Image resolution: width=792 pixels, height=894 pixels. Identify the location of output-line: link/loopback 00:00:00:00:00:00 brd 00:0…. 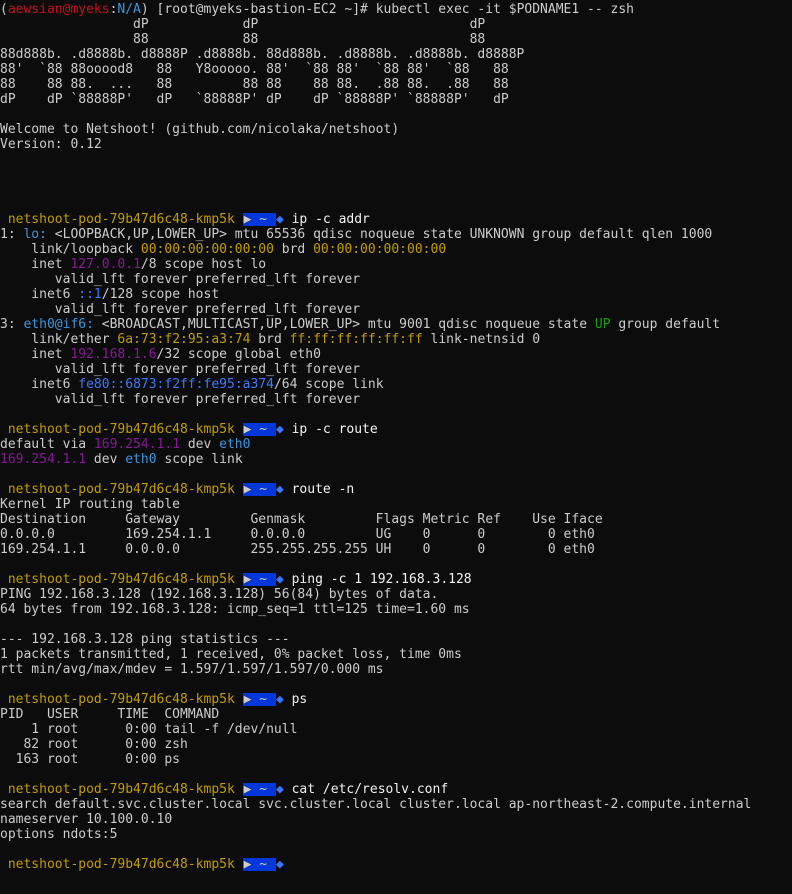
(396, 249).